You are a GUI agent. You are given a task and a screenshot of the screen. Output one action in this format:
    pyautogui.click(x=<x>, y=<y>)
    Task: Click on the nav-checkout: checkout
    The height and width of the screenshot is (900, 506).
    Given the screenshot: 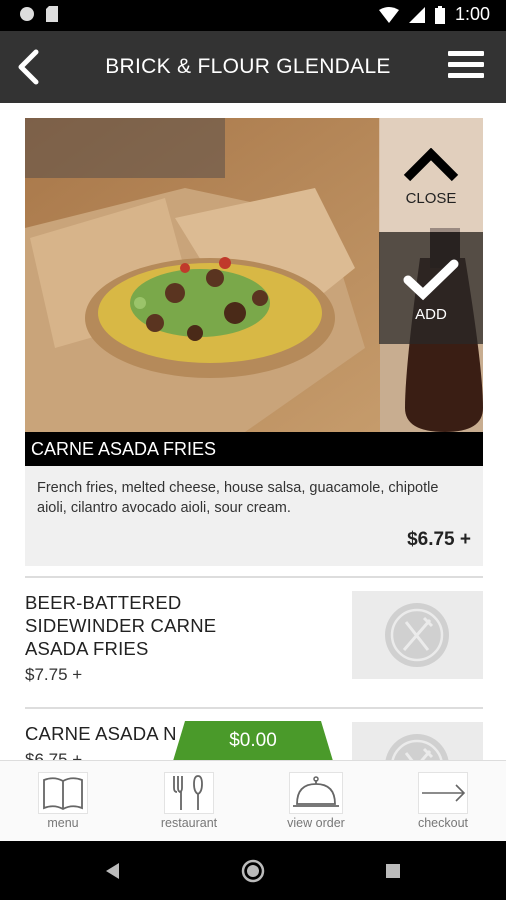 What is the action you would take?
    pyautogui.click(x=443, y=801)
    